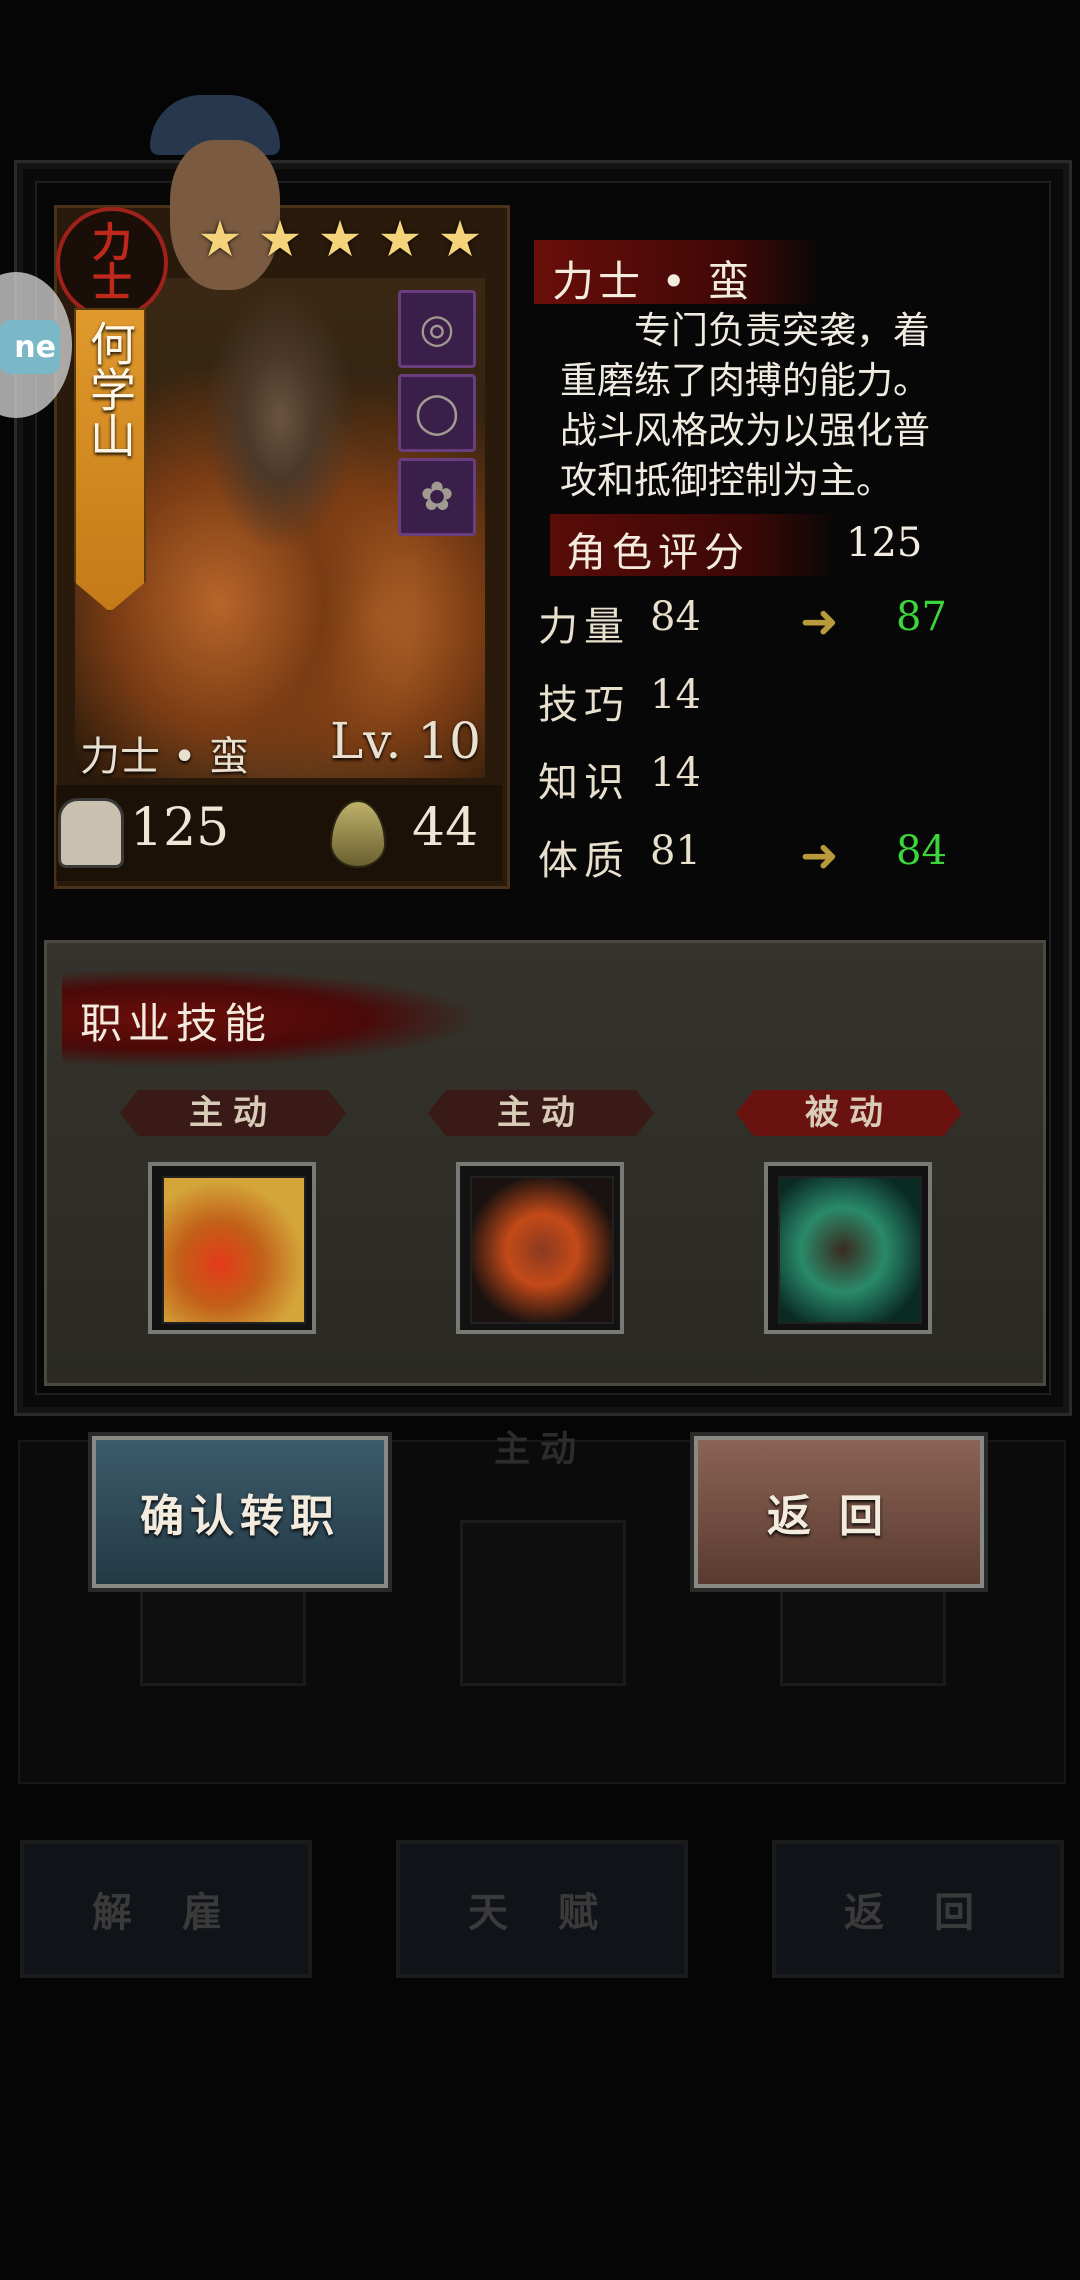 This screenshot has height=2280, width=1080. What do you see at coordinates (675, 851) in the screenshot?
I see `stat-value-constitution: 81` at bounding box center [675, 851].